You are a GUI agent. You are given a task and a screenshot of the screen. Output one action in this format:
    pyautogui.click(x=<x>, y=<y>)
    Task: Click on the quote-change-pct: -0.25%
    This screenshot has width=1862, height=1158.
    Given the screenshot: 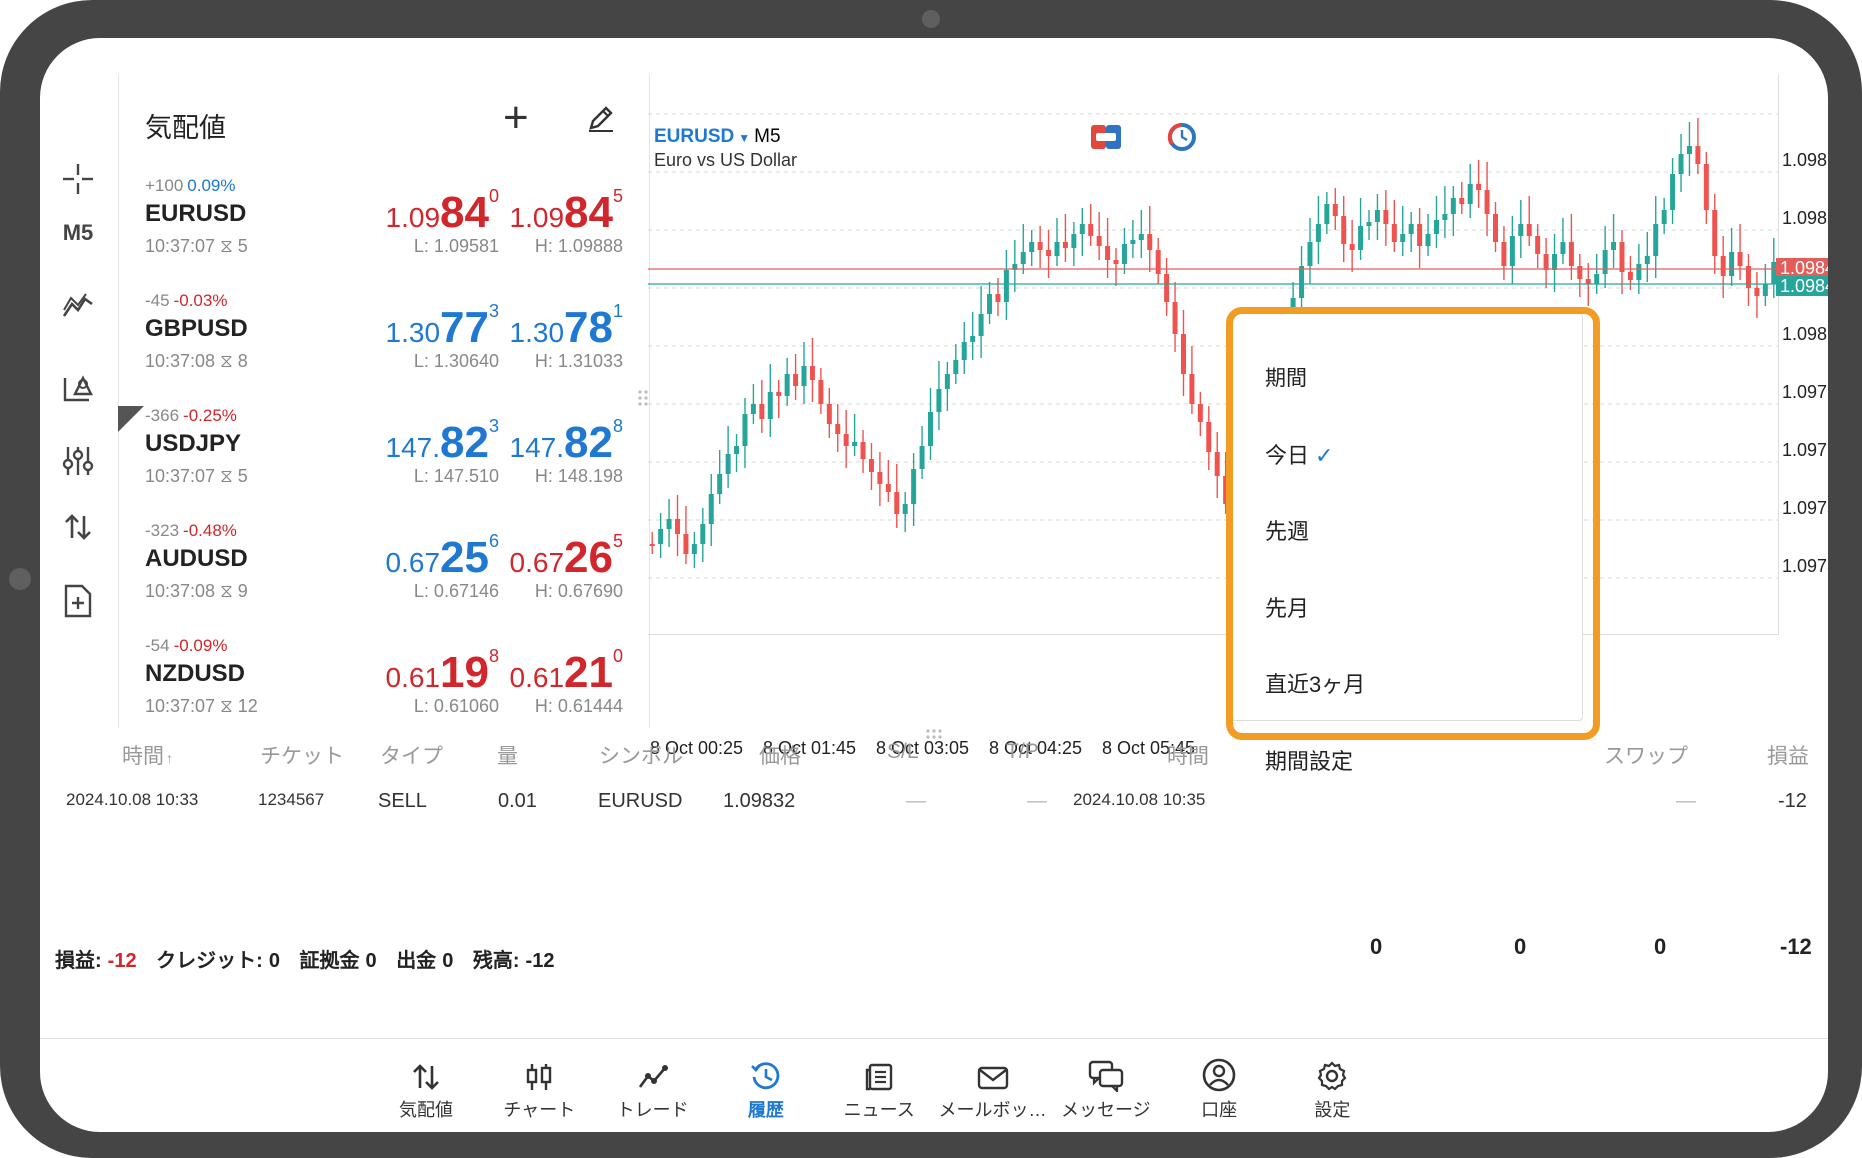 What is the action you would take?
    pyautogui.click(x=210, y=415)
    